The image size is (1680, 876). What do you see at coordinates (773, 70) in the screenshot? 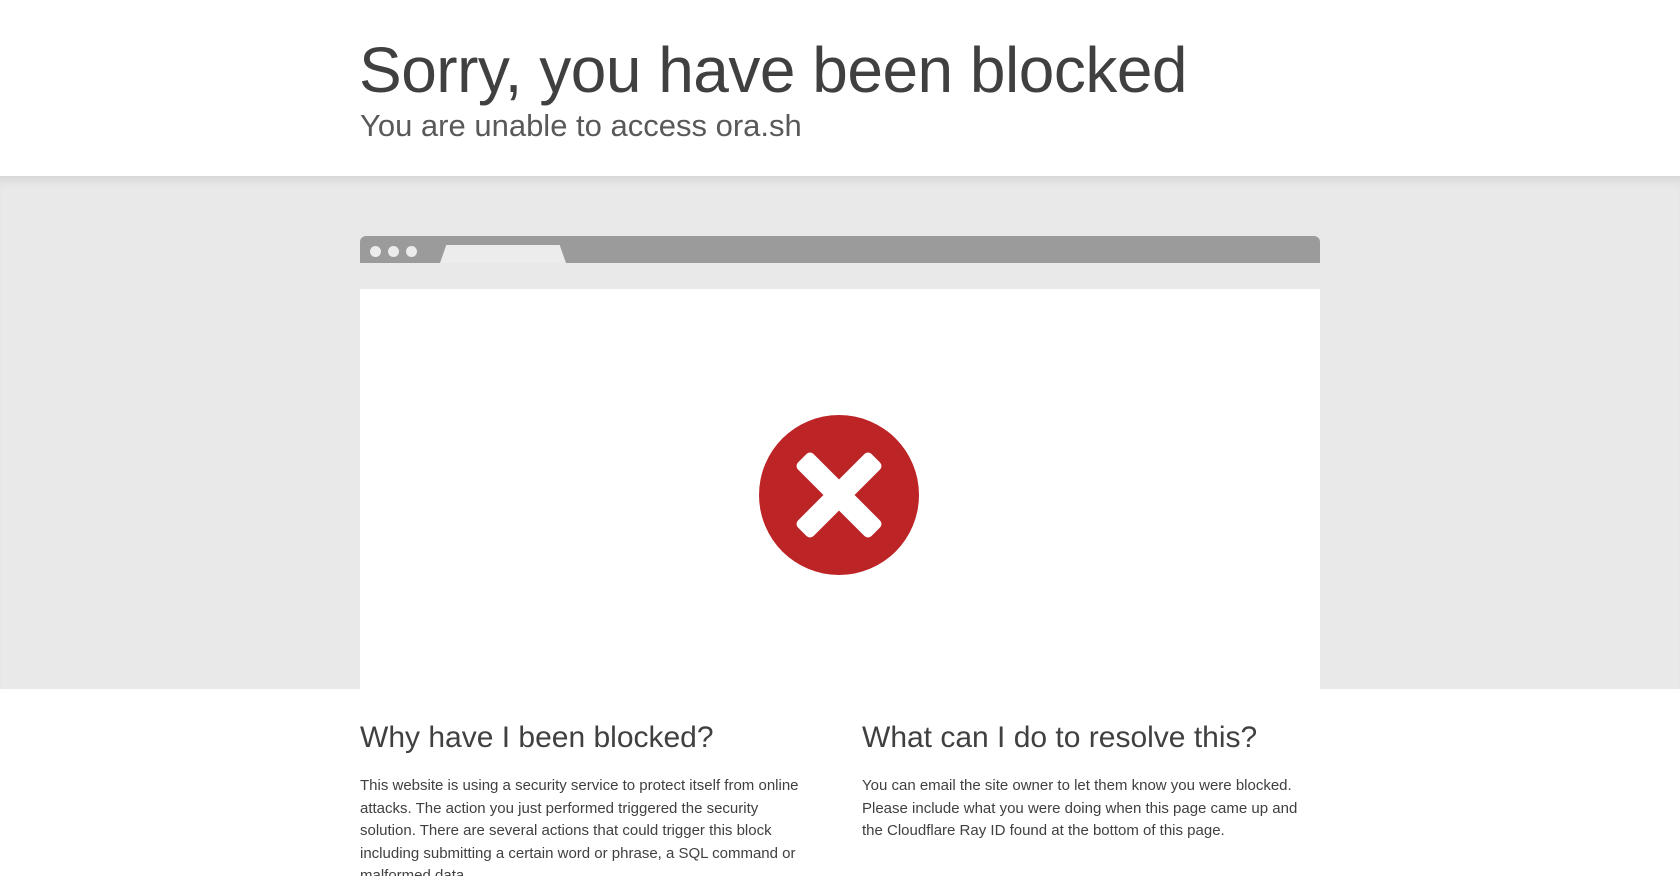
I see `page-title: Sorry, you have been blocked` at bounding box center [773, 70].